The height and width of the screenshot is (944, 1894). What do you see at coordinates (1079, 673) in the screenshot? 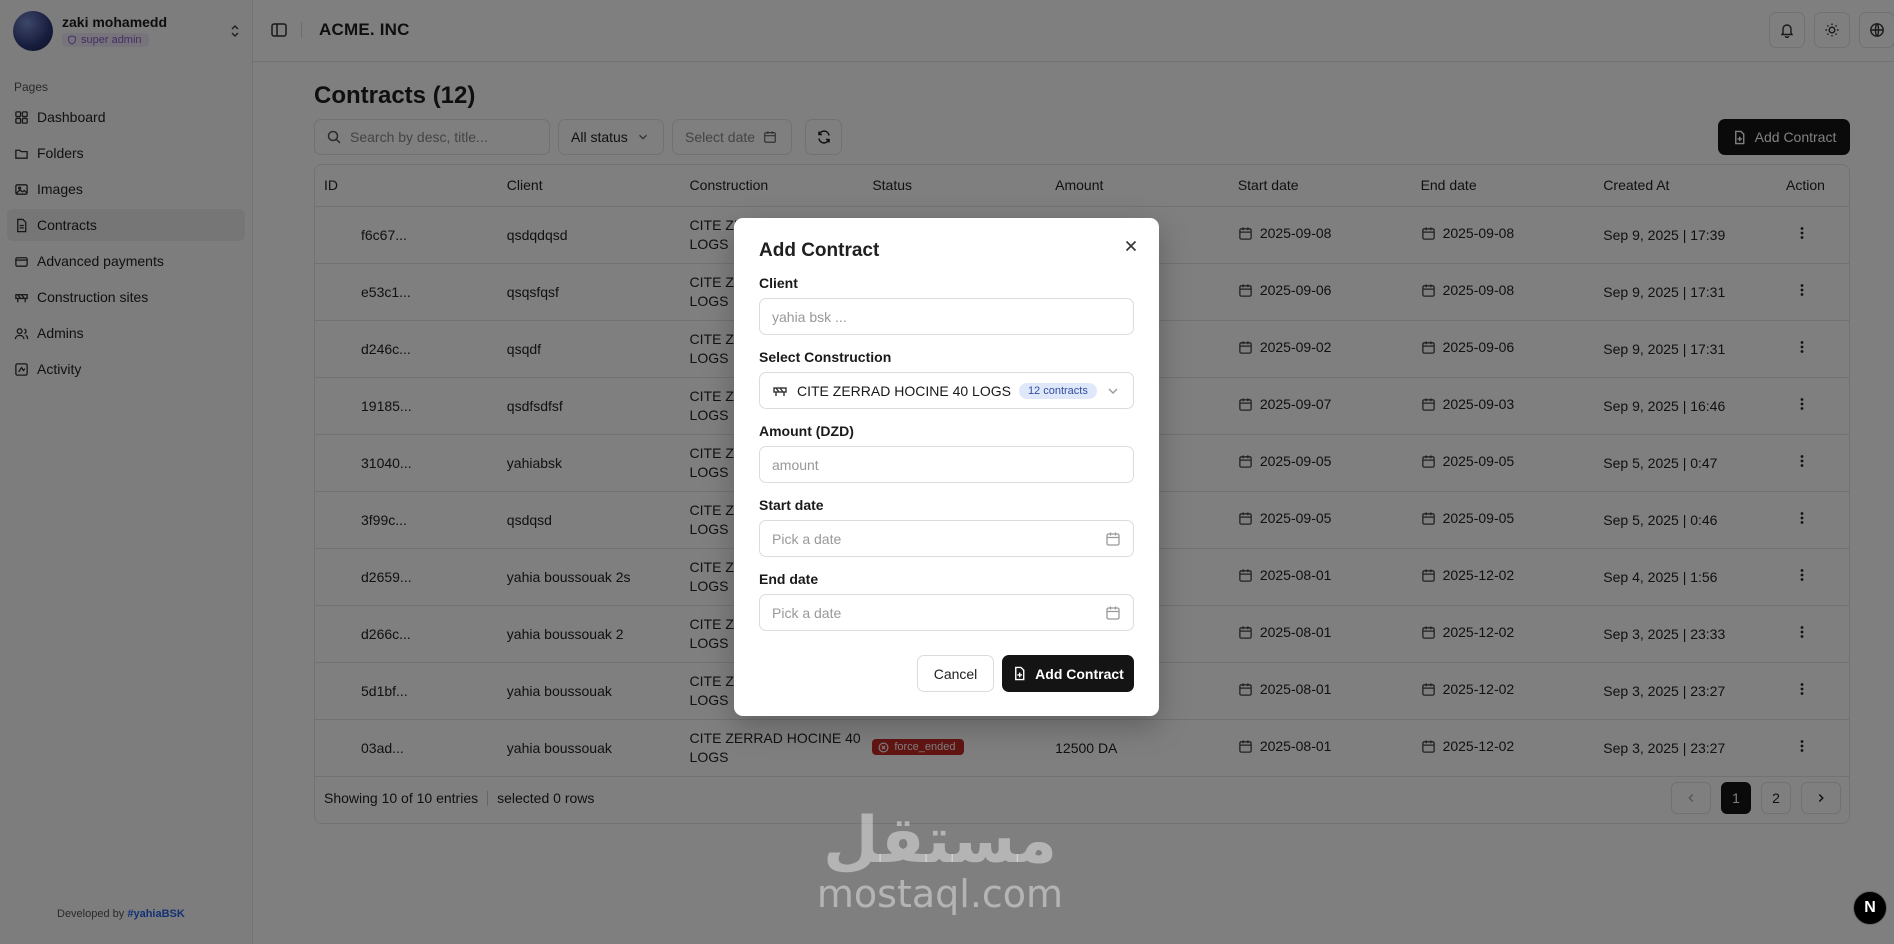
I see `submit-label: Add Contract` at bounding box center [1079, 673].